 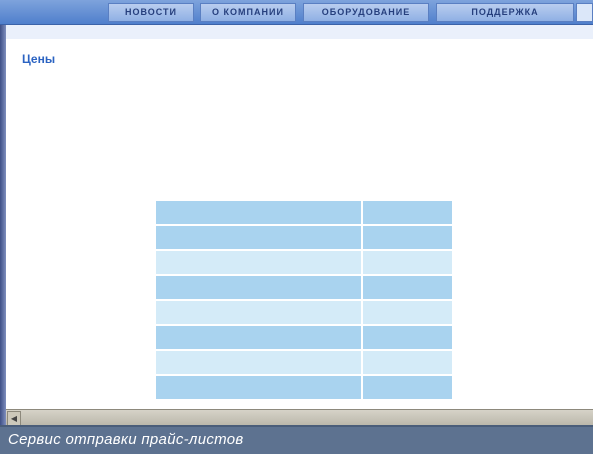 I want to click on horizontal-scrollbar: ◀, so click(x=299, y=417).